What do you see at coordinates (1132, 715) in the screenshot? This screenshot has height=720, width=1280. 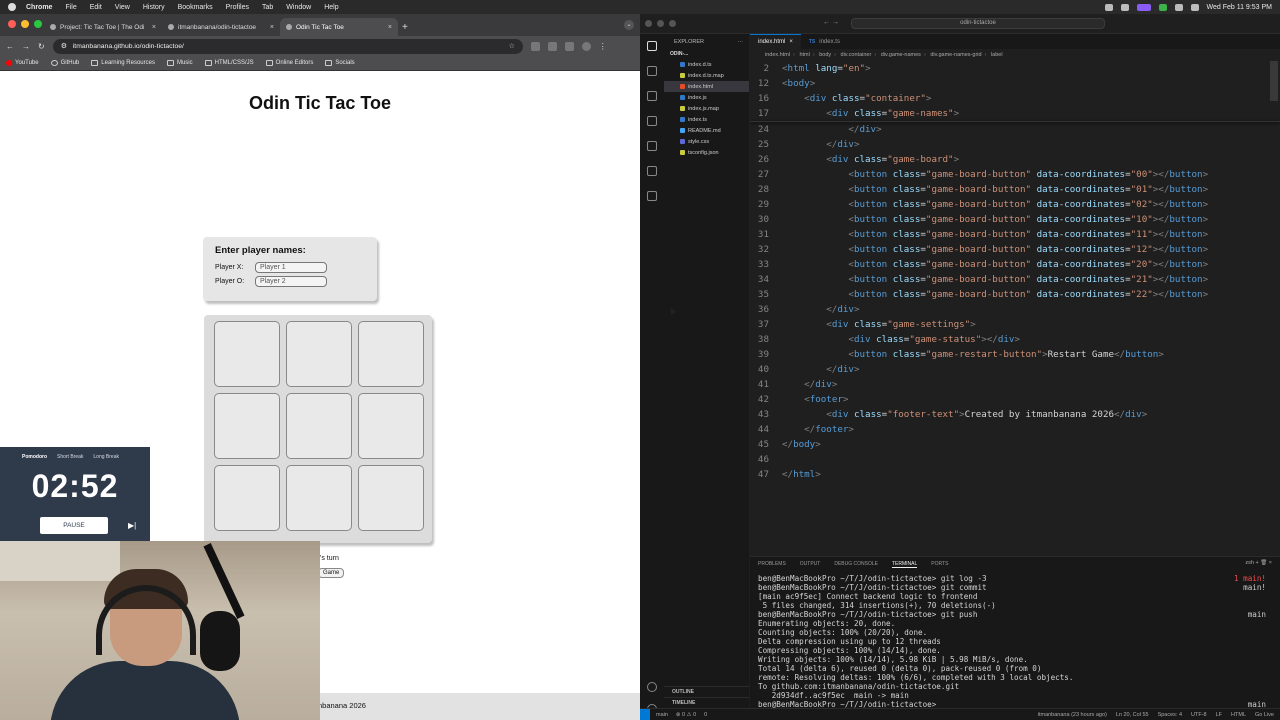 I see `cursor-position: Ln 20, Col 55` at bounding box center [1132, 715].